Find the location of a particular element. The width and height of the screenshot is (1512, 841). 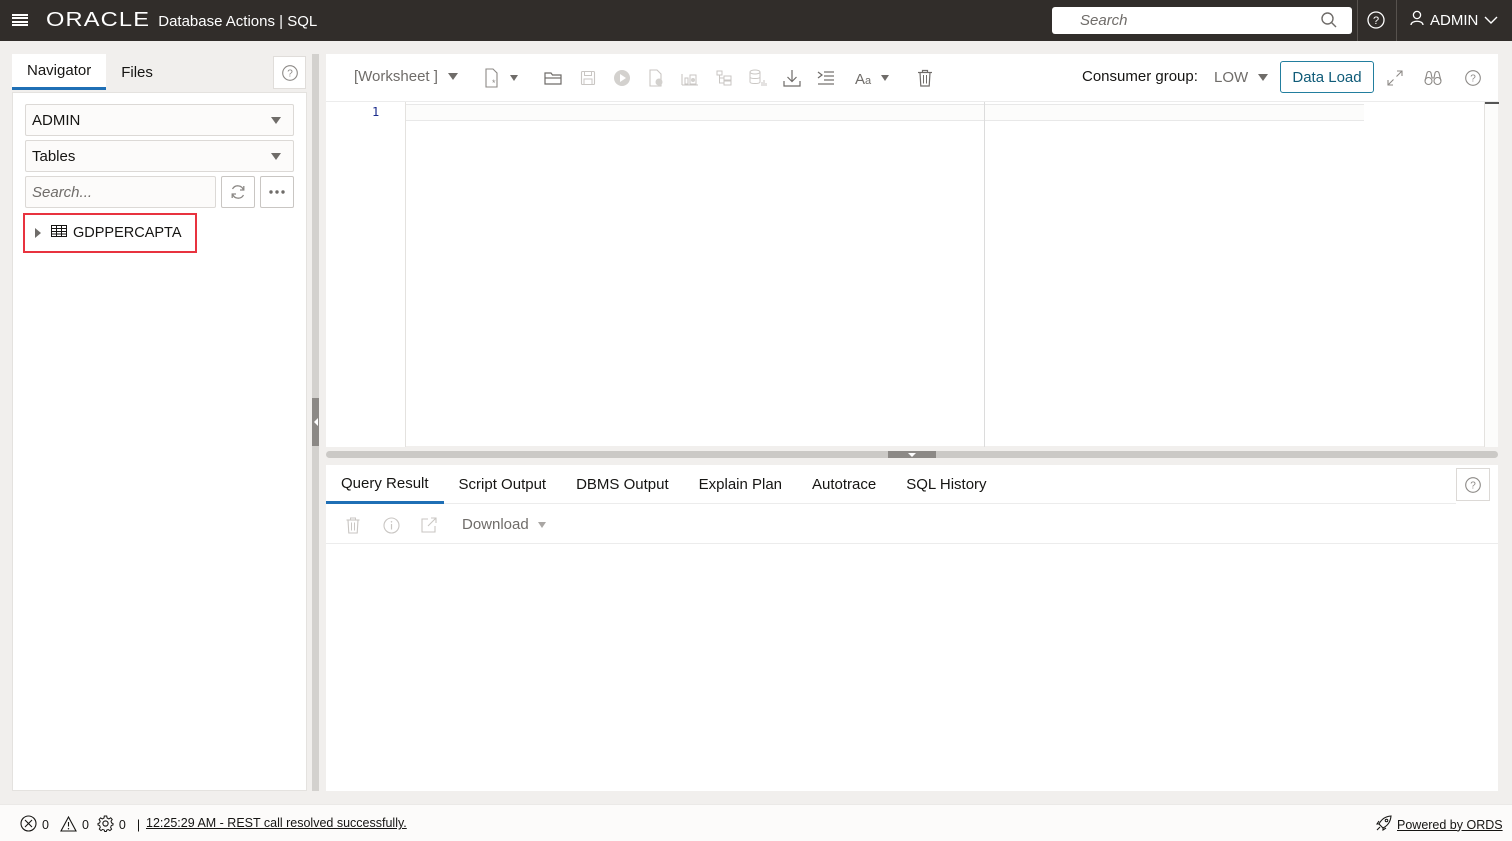

save-icon is located at coordinates (588, 78).